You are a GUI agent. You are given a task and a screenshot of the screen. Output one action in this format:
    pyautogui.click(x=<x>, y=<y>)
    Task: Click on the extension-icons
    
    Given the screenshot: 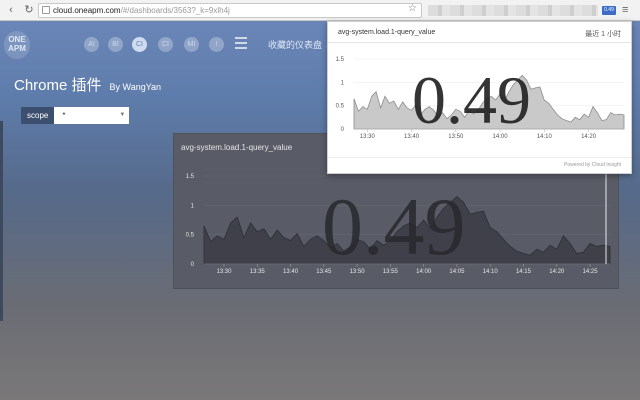 What is the action you would take?
    pyautogui.click(x=513, y=10)
    